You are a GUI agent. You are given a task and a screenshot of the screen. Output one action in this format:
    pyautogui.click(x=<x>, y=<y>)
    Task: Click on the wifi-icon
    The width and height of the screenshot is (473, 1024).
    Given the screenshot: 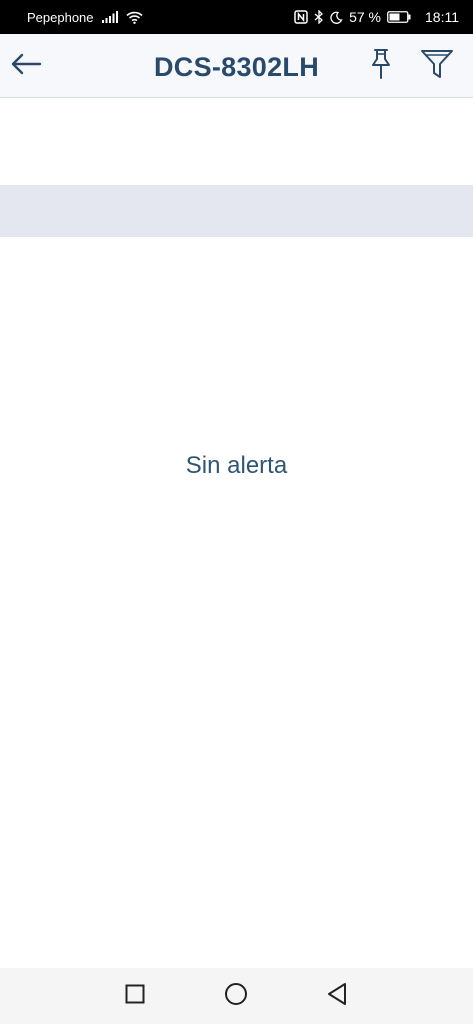 What is the action you would take?
    pyautogui.click(x=134, y=17)
    